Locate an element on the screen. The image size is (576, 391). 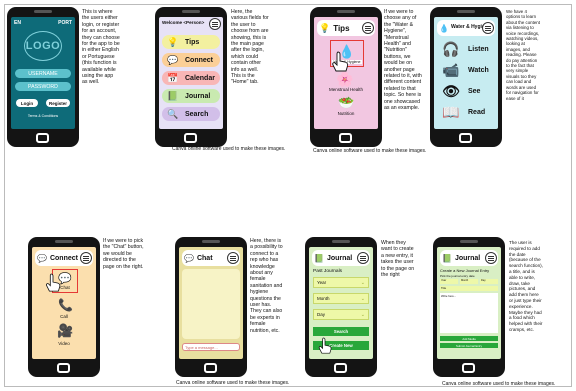
day-picker: Day is located at coordinates (489, 281).